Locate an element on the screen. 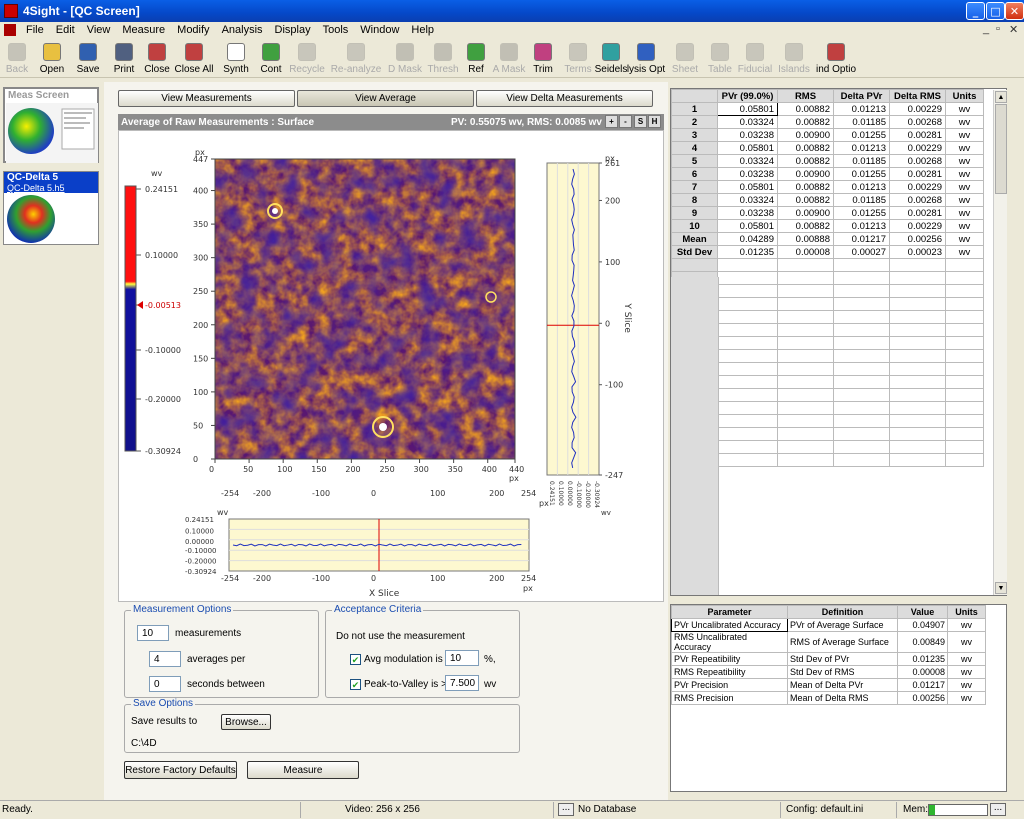 Image resolution: width=1024 pixels, height=819 pixels. table-cell: Std Dev of PVr is located at coordinates (842, 659).